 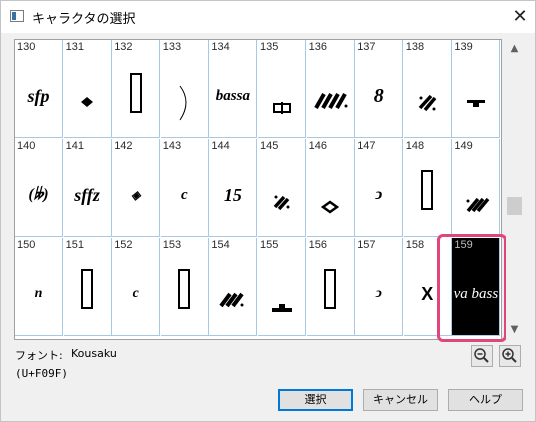 I want to click on char-cell: 152 c, so click(x=136, y=287).